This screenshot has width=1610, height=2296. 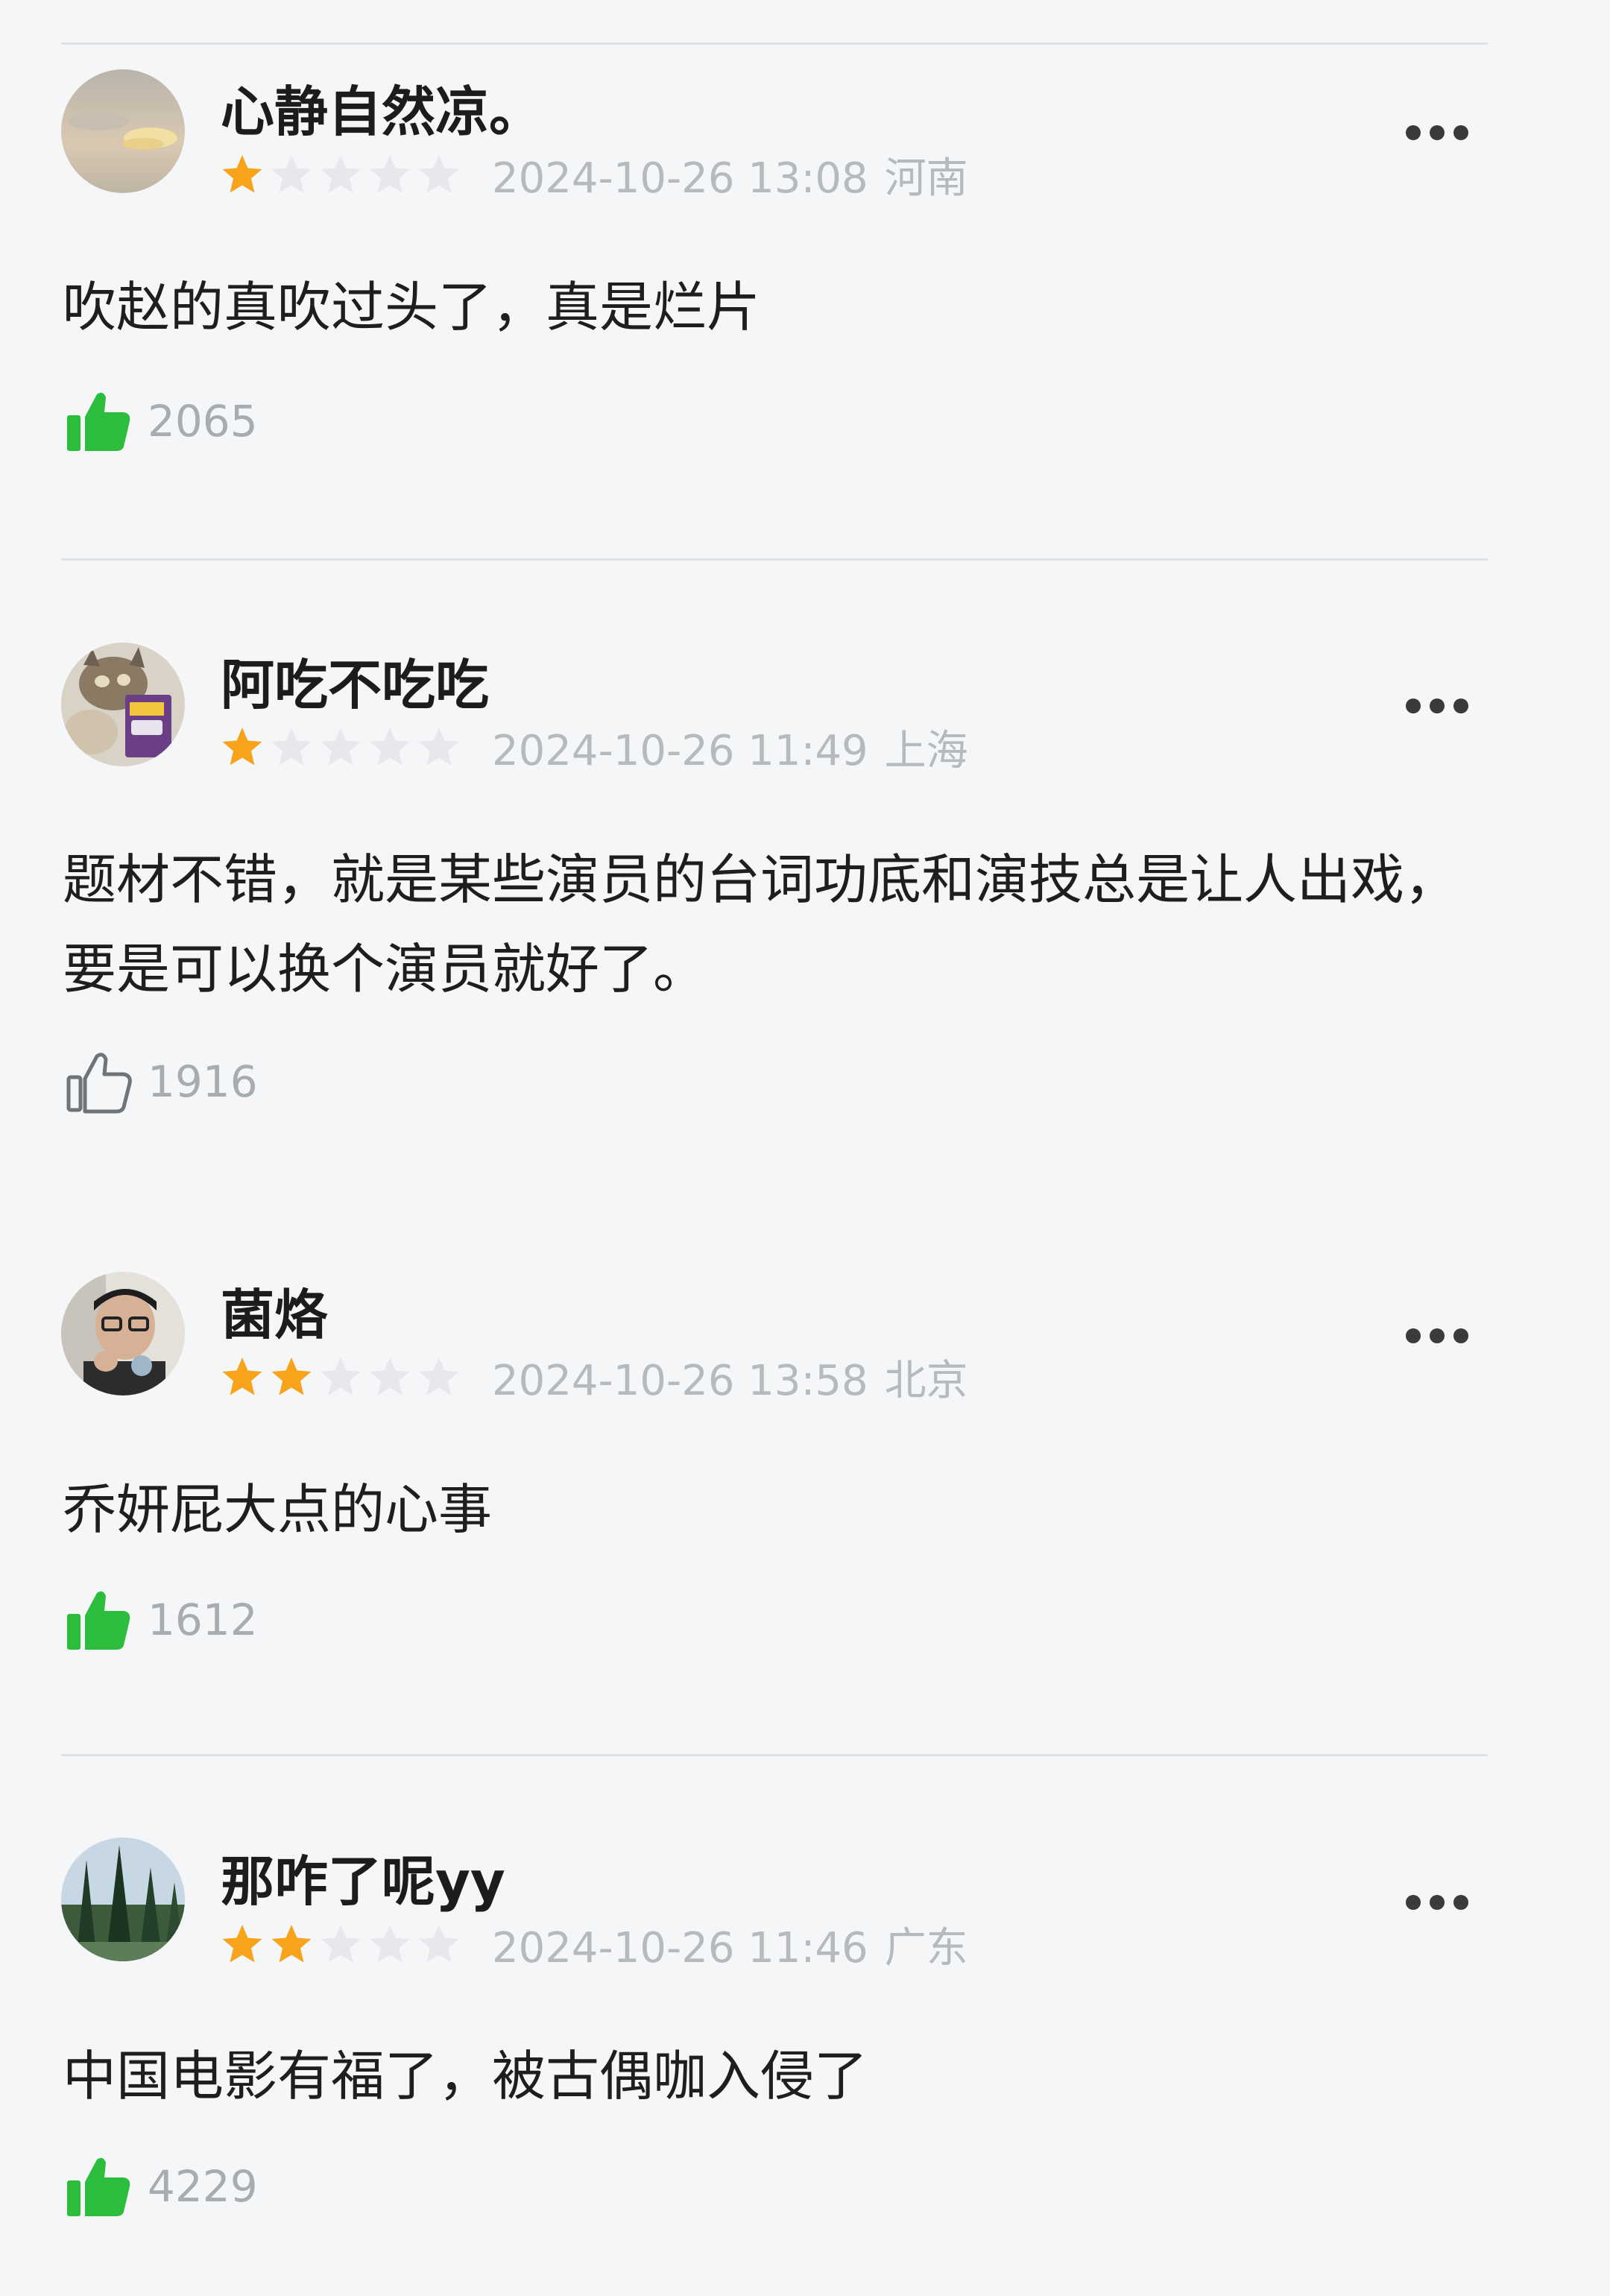 I want to click on meta-text: 2024-10-26 13:08 河南, so click(x=730, y=175).